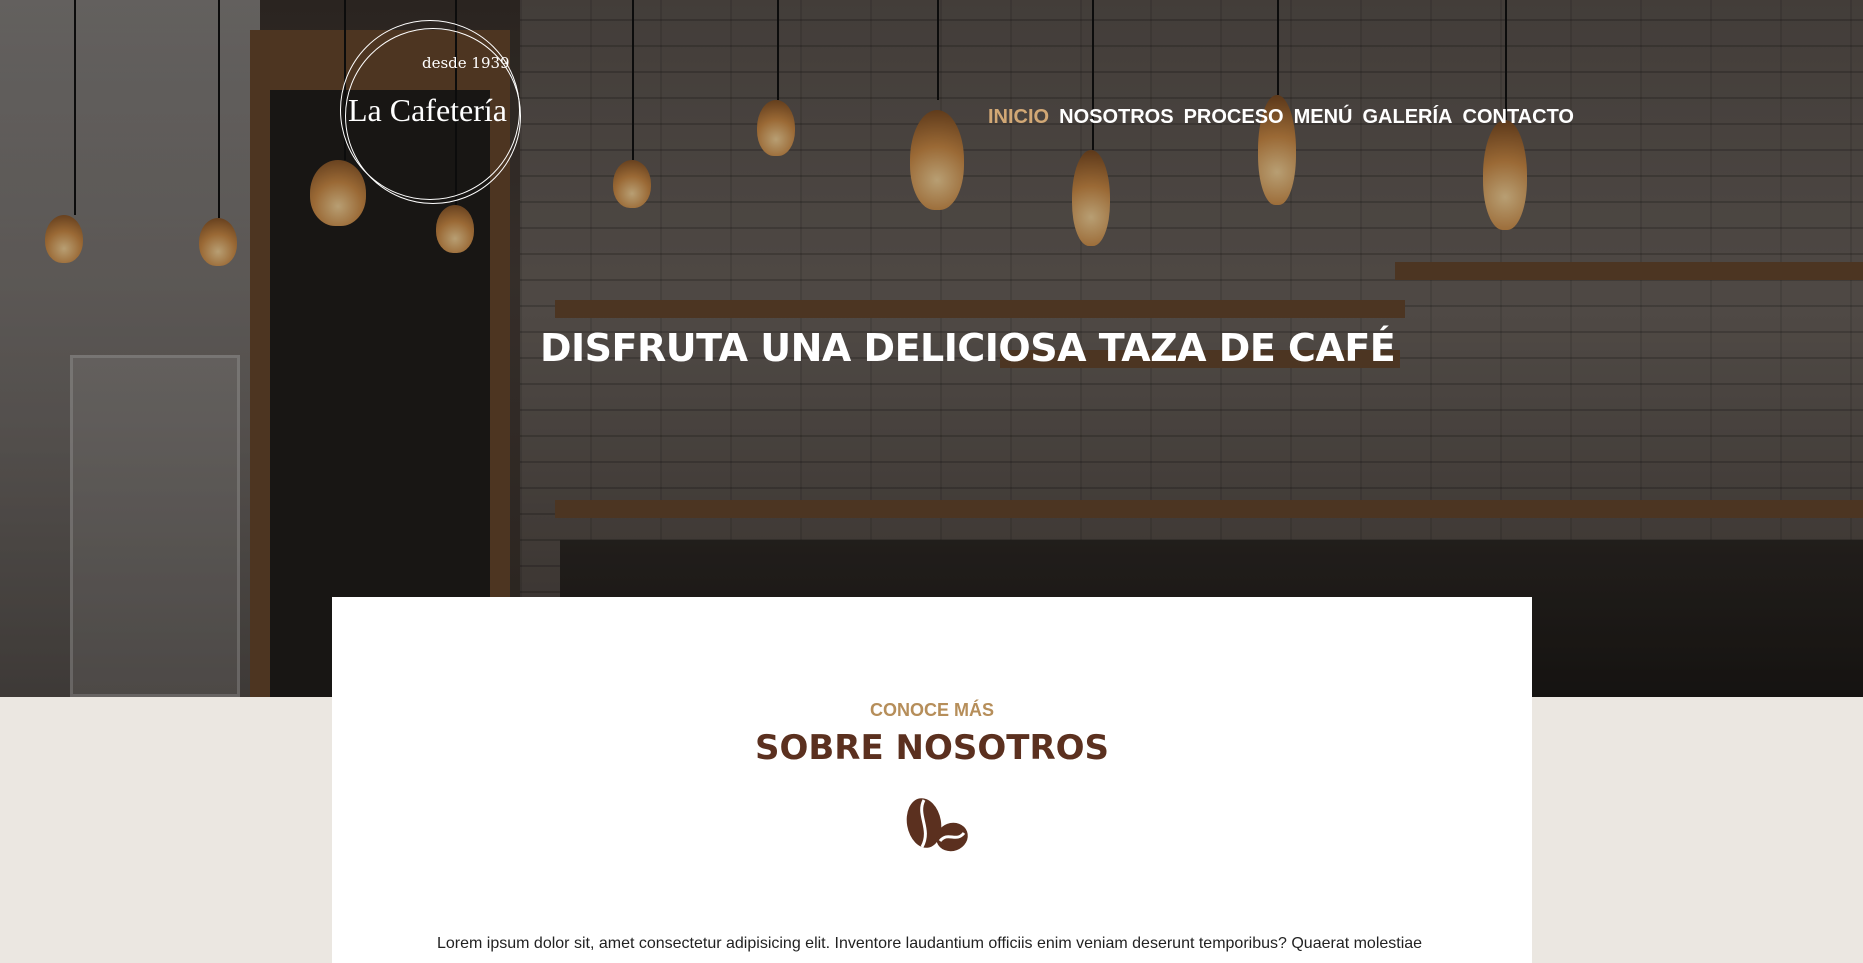 This screenshot has width=1863, height=963. I want to click on about-title: SOBRE NOSOTROS, so click(932, 748).